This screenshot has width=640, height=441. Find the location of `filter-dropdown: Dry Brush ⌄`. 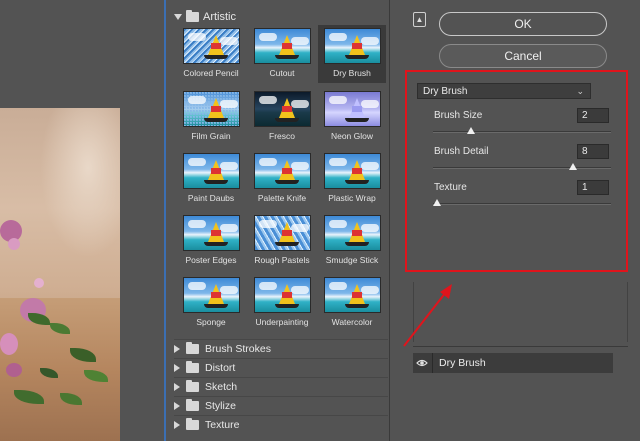

filter-dropdown: Dry Brush ⌄ is located at coordinates (504, 91).